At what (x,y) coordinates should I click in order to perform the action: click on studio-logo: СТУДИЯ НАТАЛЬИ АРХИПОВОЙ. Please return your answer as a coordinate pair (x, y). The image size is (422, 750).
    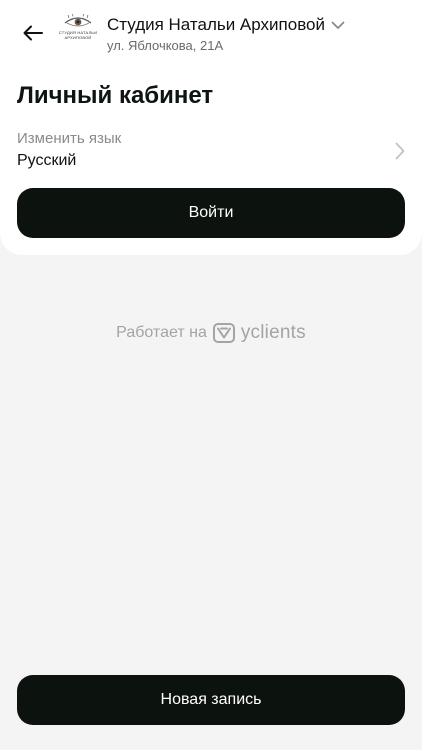
    Looking at the image, I should click on (78, 32).